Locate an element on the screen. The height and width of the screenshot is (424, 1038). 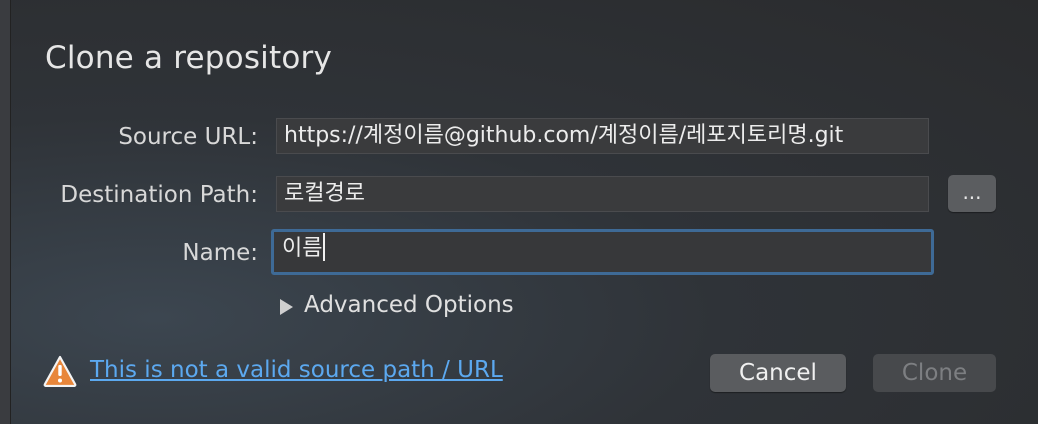
advanced-options-label: Advanced Options is located at coordinates (409, 305).